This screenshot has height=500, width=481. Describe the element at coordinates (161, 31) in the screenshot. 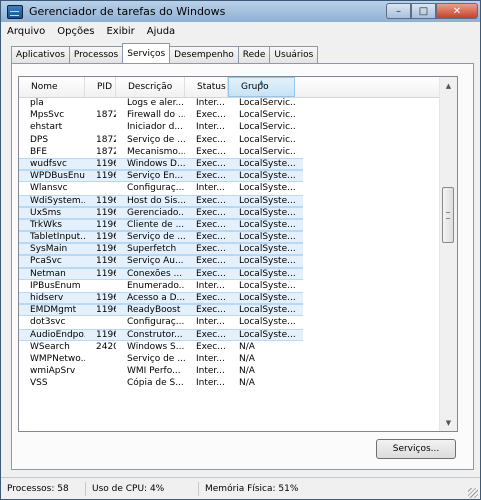

I see `menu-ajuda: Ajuda` at that location.